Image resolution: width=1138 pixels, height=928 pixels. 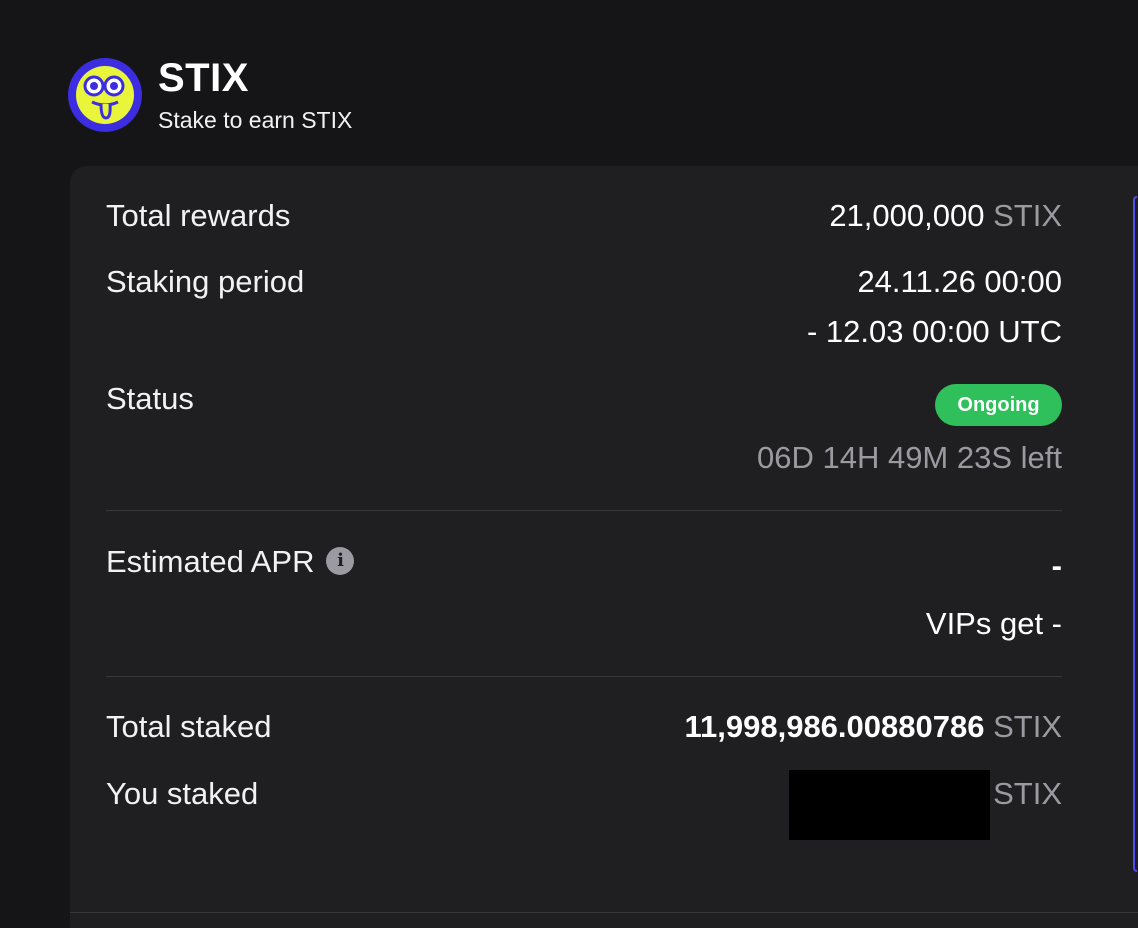 I want to click on status-label: Status, so click(x=150, y=398).